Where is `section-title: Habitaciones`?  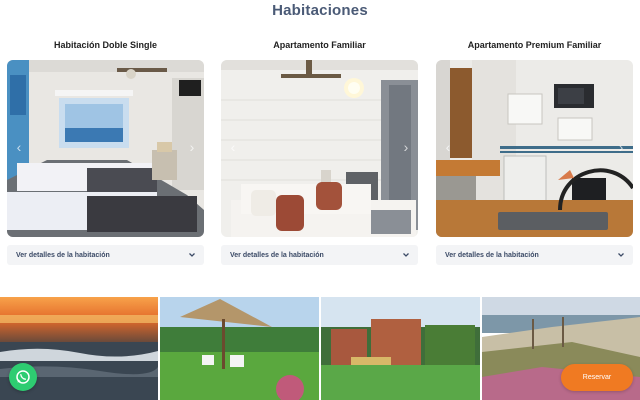 section-title: Habitaciones is located at coordinates (320, 10).